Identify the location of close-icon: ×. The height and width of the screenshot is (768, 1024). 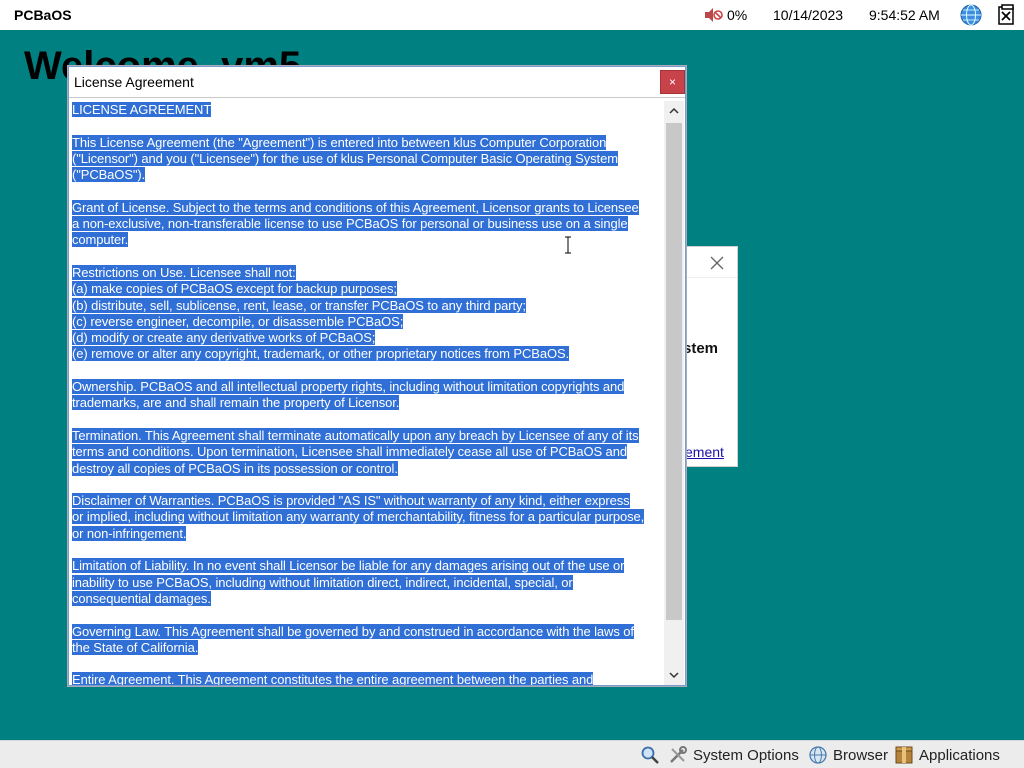
(672, 82).